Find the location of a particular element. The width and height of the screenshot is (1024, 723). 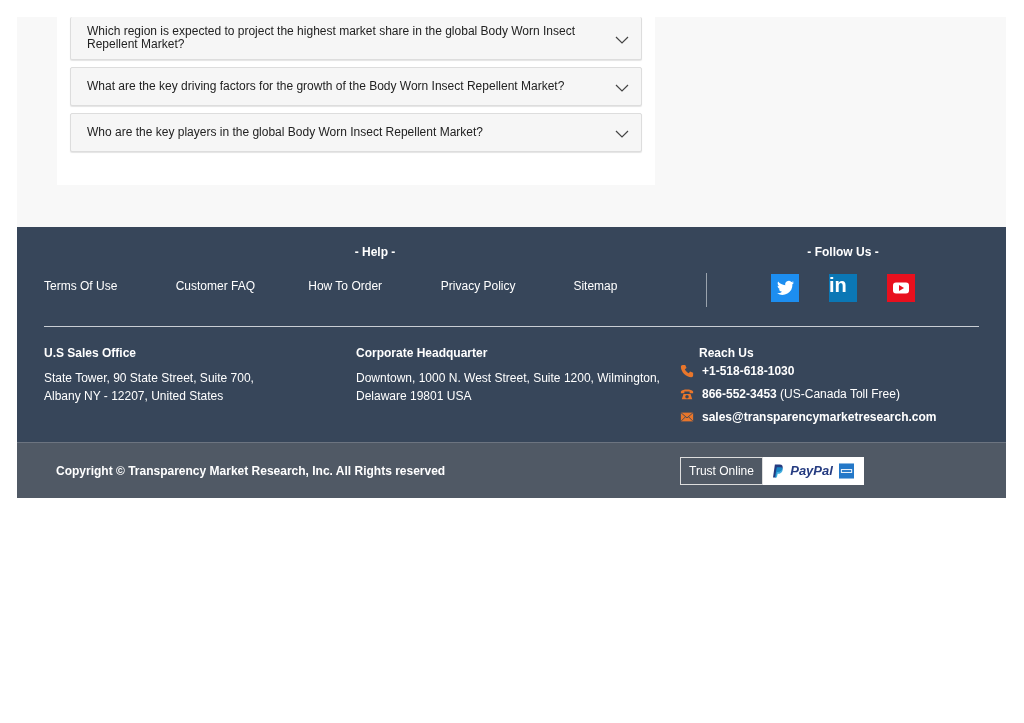

phone-number: +1-518-618-1030 is located at coordinates (748, 371).